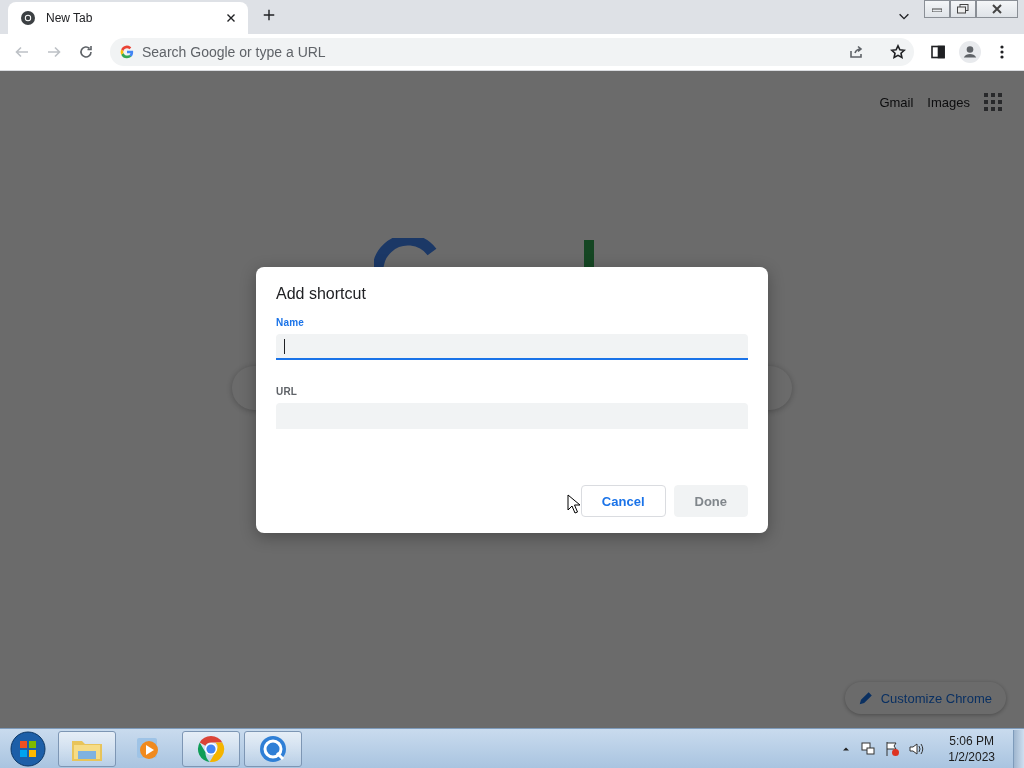  Describe the element at coordinates (971, 740) in the screenshot. I see `clock-time: 5:06 PM` at that location.